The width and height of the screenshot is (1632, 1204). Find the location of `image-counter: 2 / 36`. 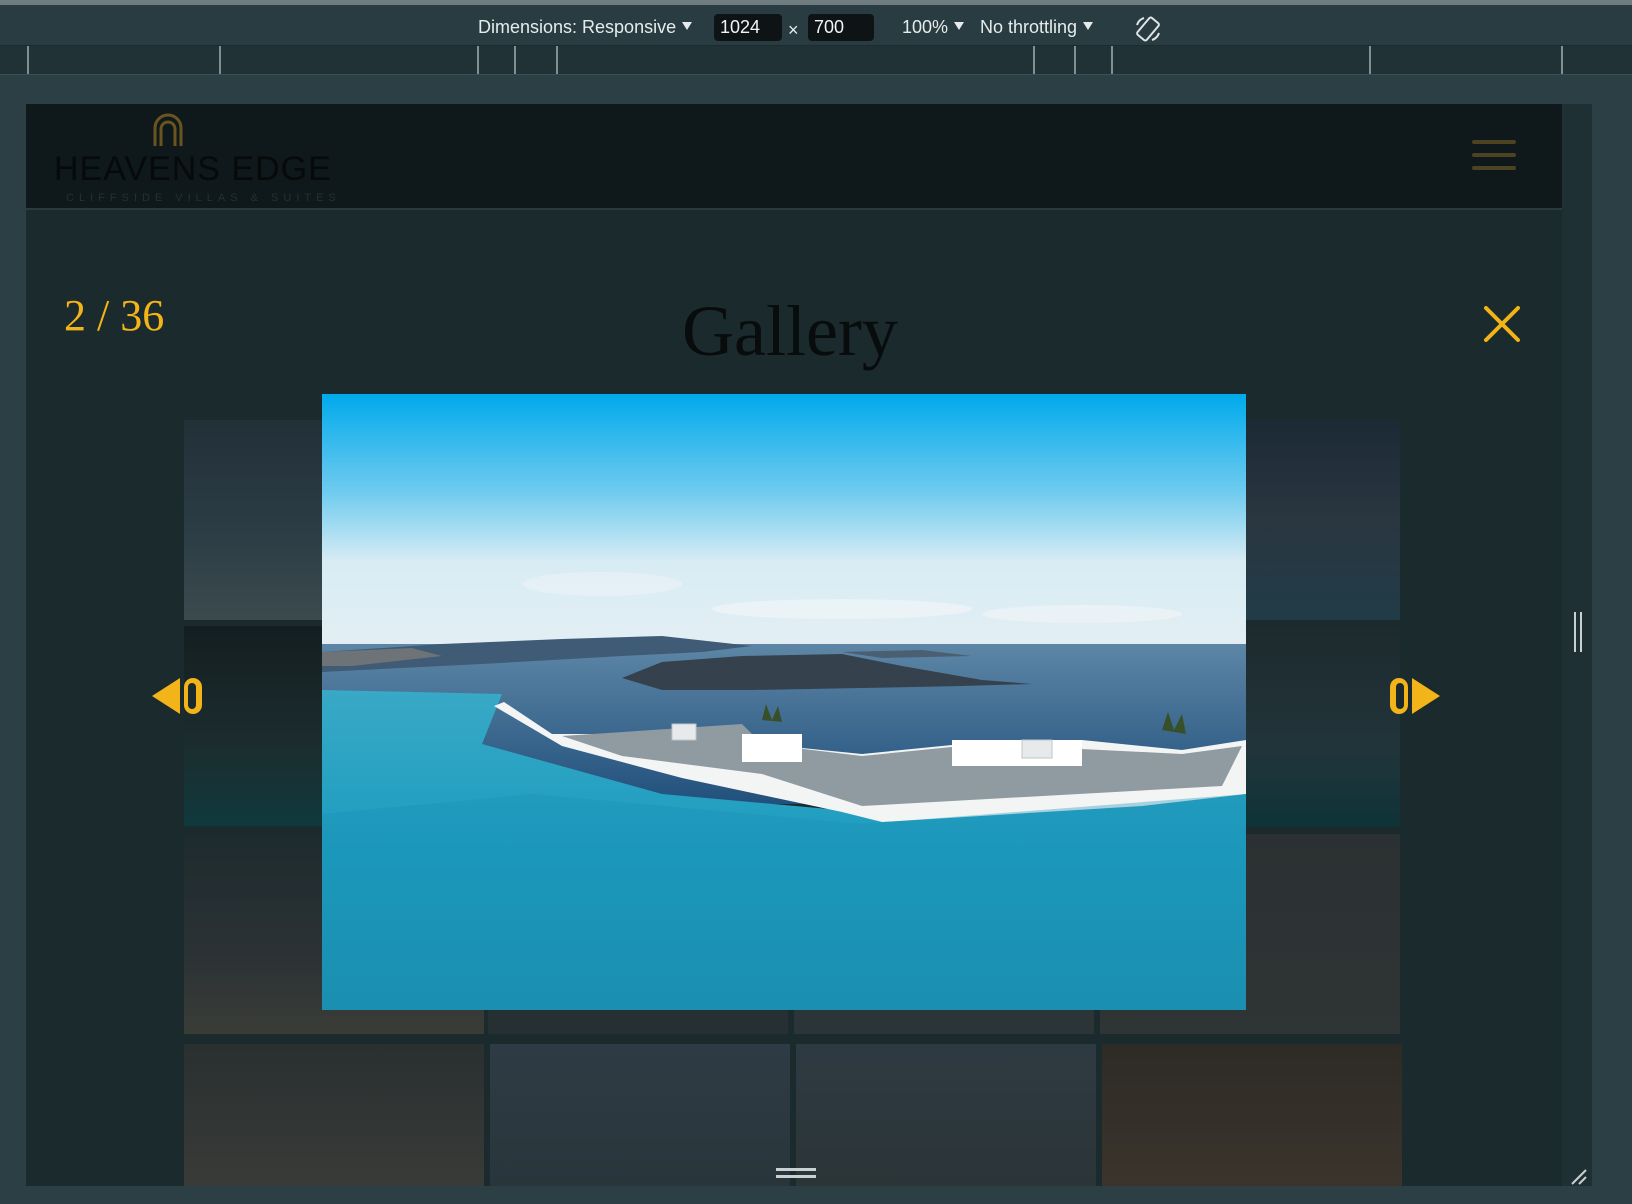

image-counter: 2 / 36 is located at coordinates (114, 315).